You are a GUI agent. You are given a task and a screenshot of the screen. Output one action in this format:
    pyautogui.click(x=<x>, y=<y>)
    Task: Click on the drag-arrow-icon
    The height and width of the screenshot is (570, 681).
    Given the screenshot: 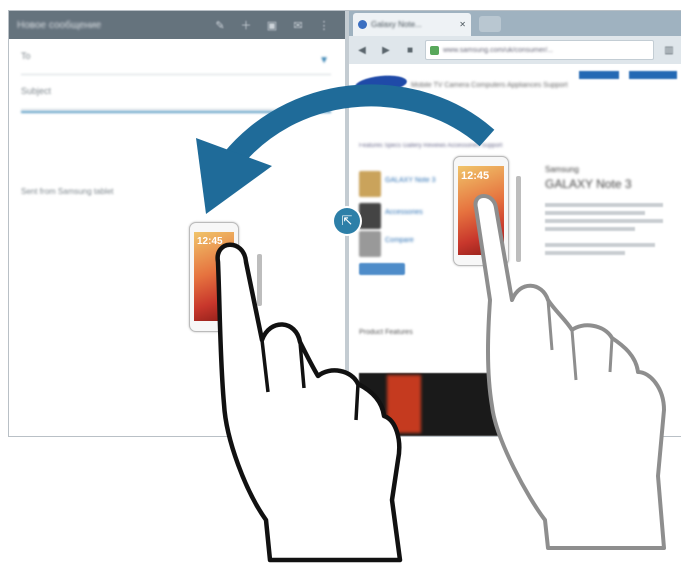 What is the action you would take?
    pyautogui.click(x=359, y=126)
    